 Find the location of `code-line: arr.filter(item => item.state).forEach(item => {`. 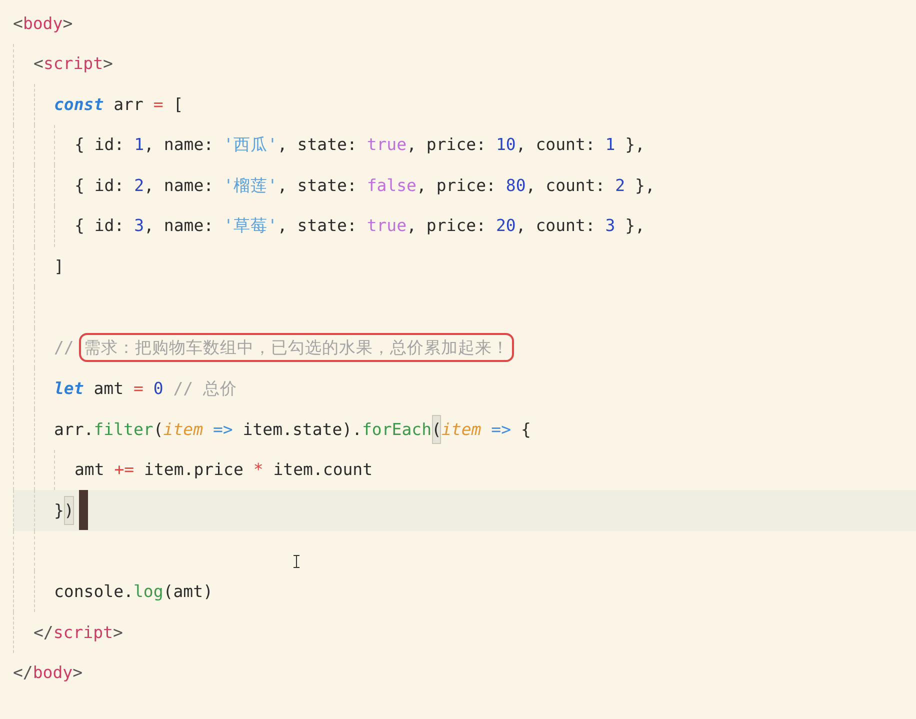

code-line: arr.filter(item => item.state).forEach(item => { is located at coordinates (295, 429).